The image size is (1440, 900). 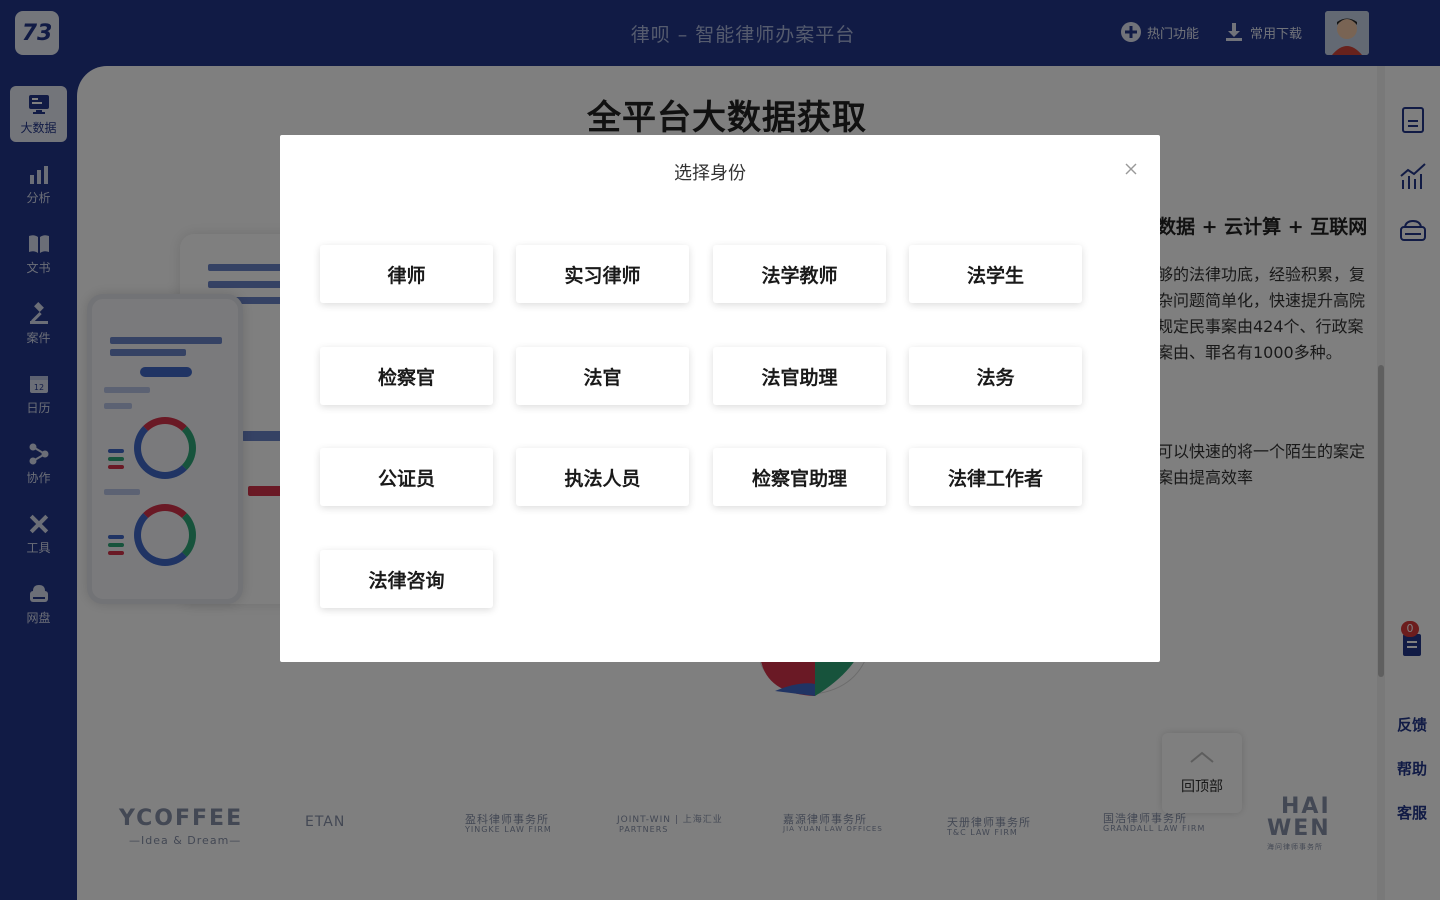 What do you see at coordinates (406, 477) in the screenshot?
I see `role-notary-button: 公证员` at bounding box center [406, 477].